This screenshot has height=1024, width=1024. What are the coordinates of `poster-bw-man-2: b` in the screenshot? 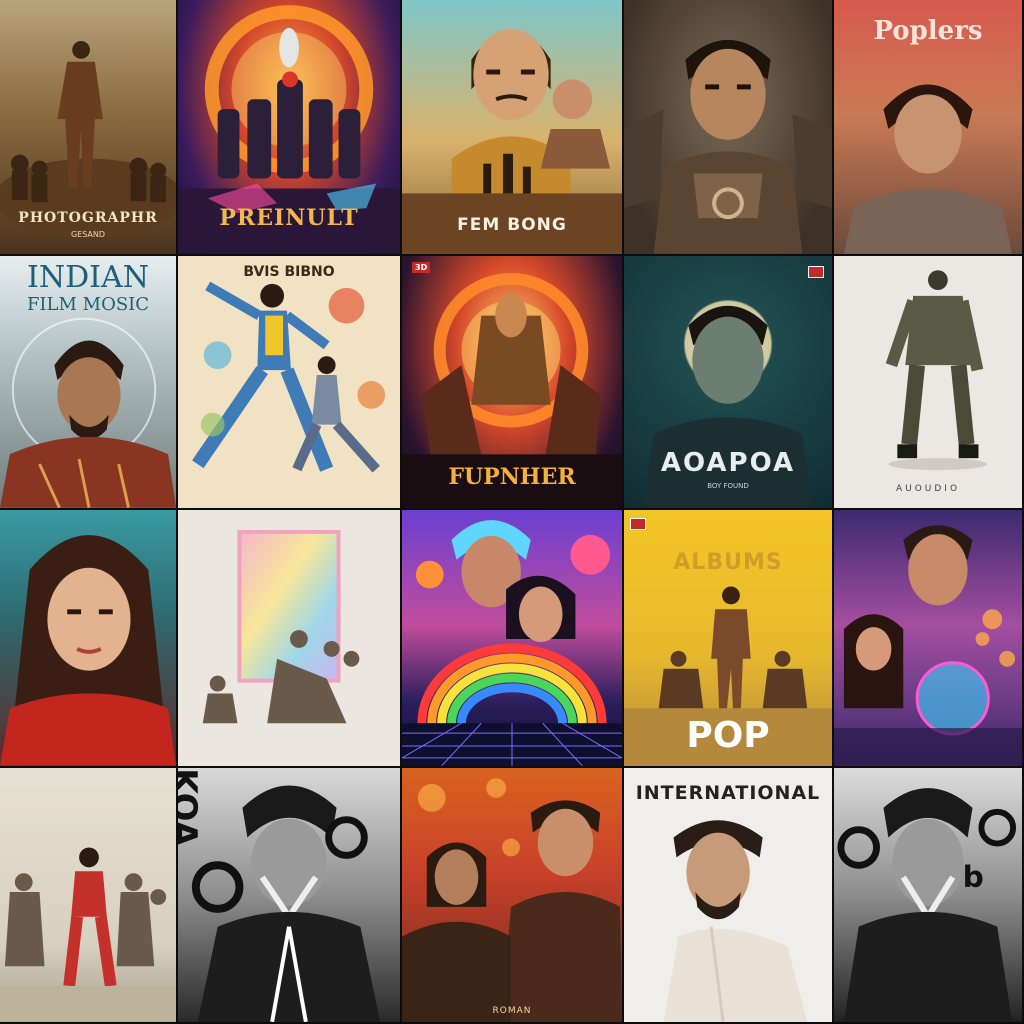 It's located at (929, 896).